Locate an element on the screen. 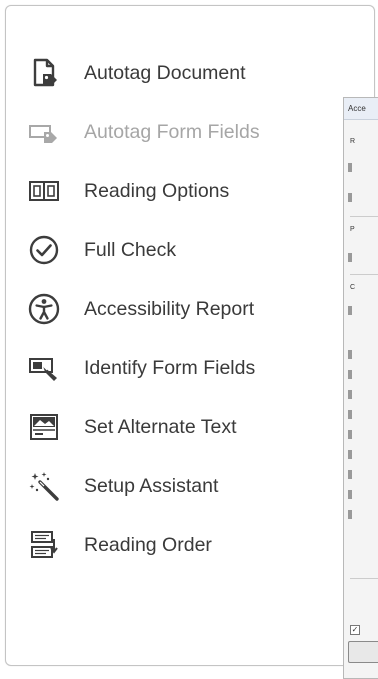  autotag-document-icon is located at coordinates (45, 72).